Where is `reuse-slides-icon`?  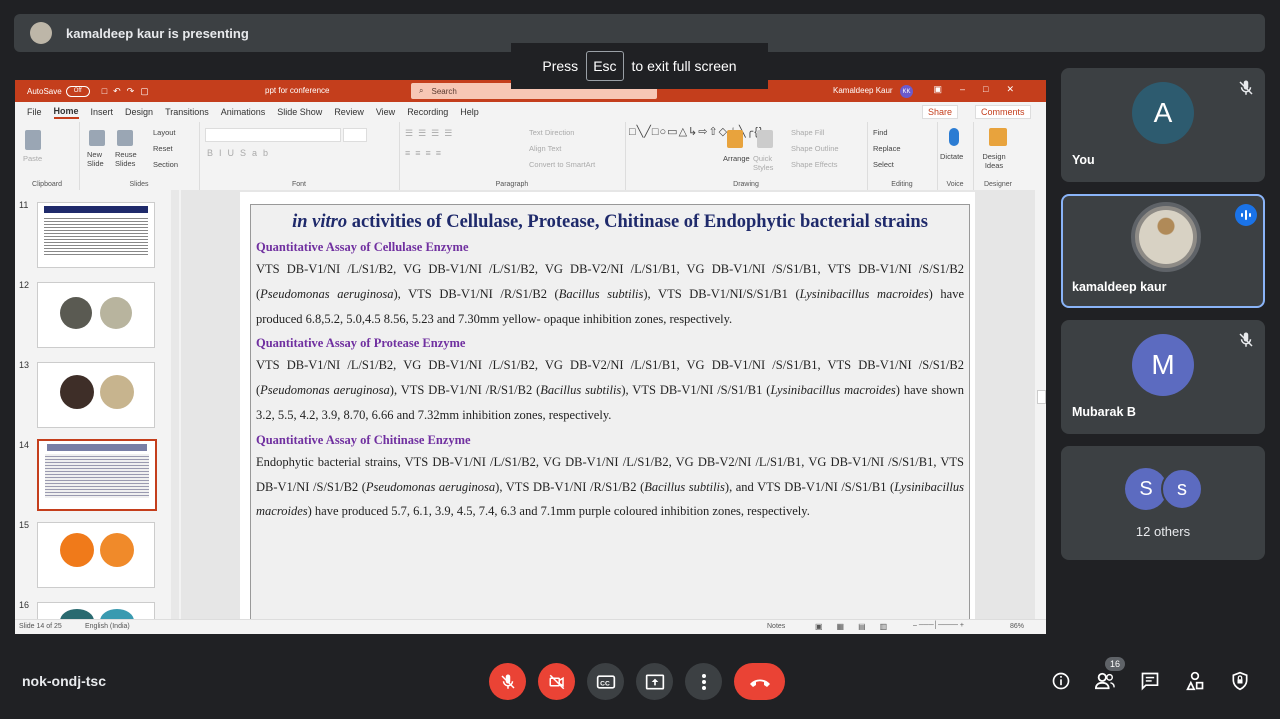
reuse-slides-icon is located at coordinates (125, 138).